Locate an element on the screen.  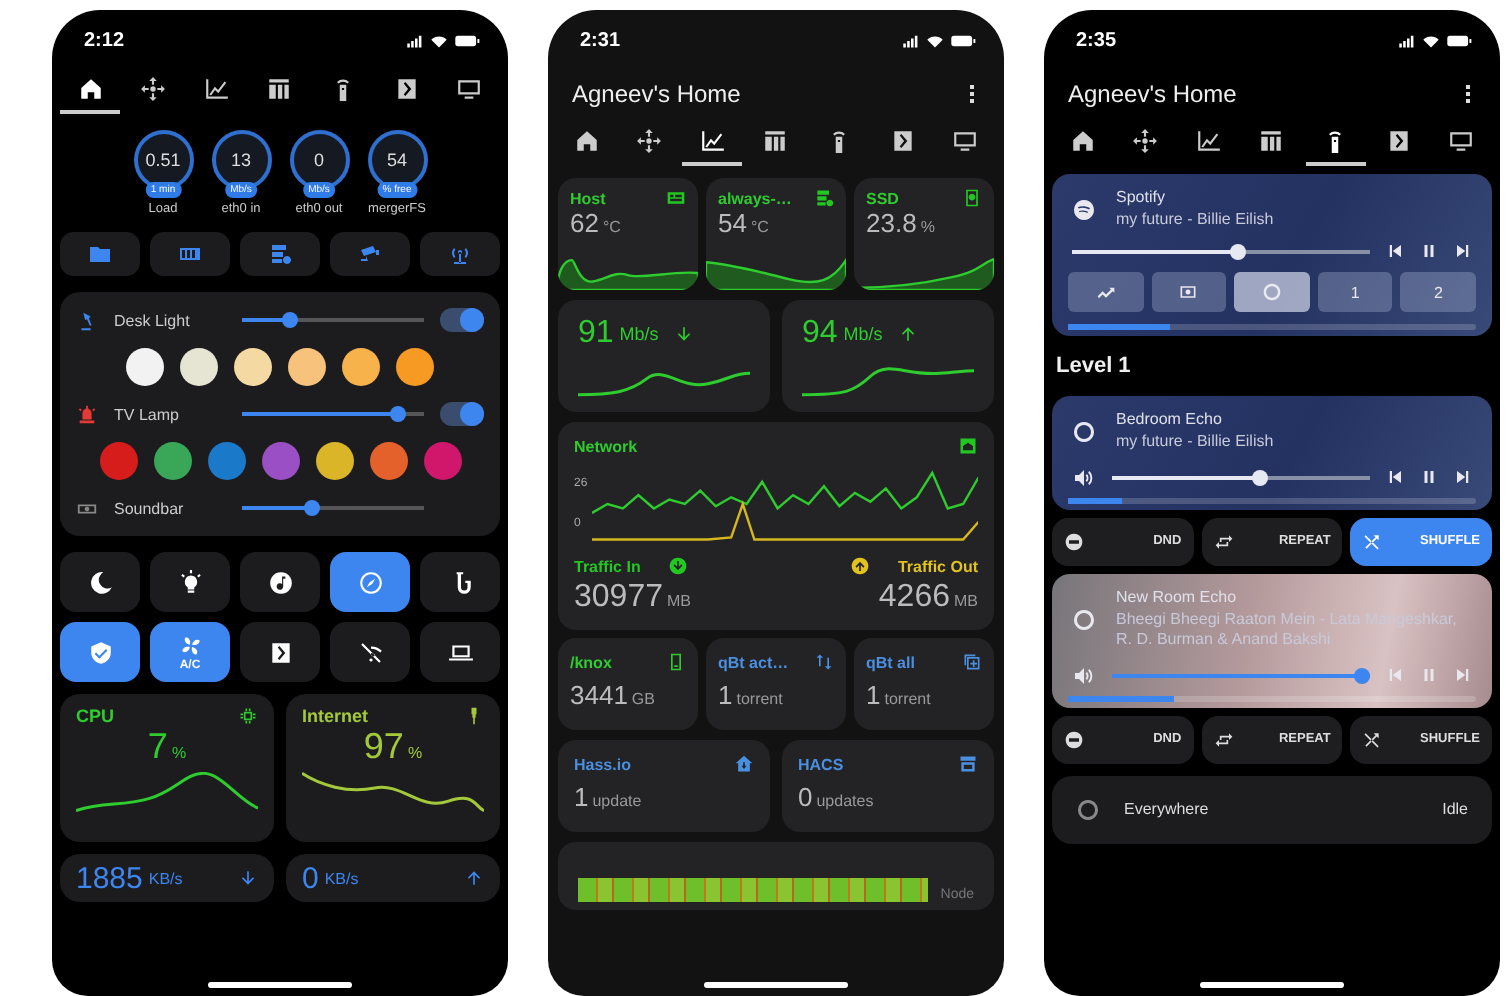
traffic-value: 30977 is located at coordinates (618, 598).